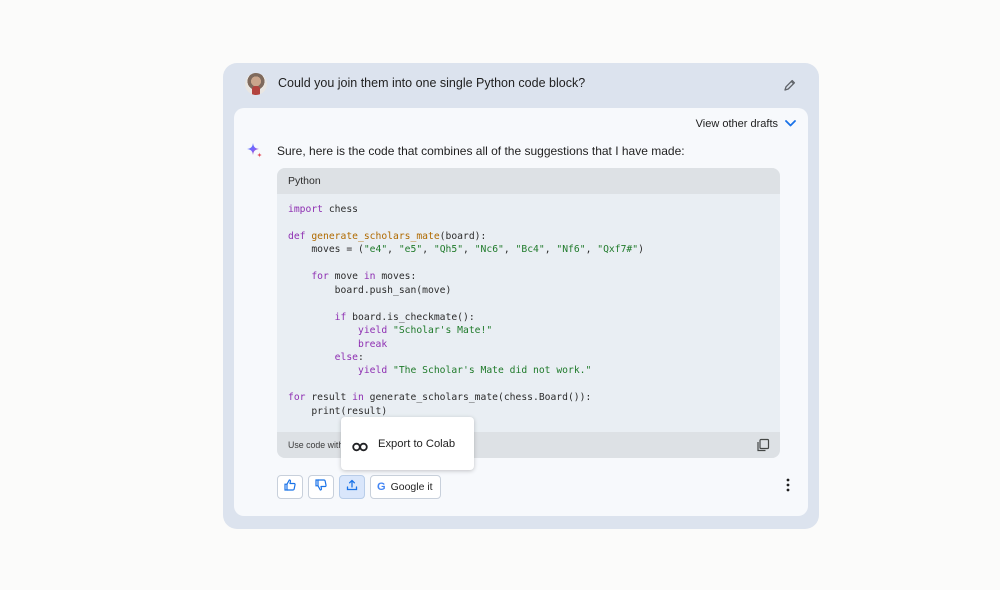 This screenshot has width=1000, height=590. What do you see at coordinates (256, 84) in the screenshot?
I see `user-avatar` at bounding box center [256, 84].